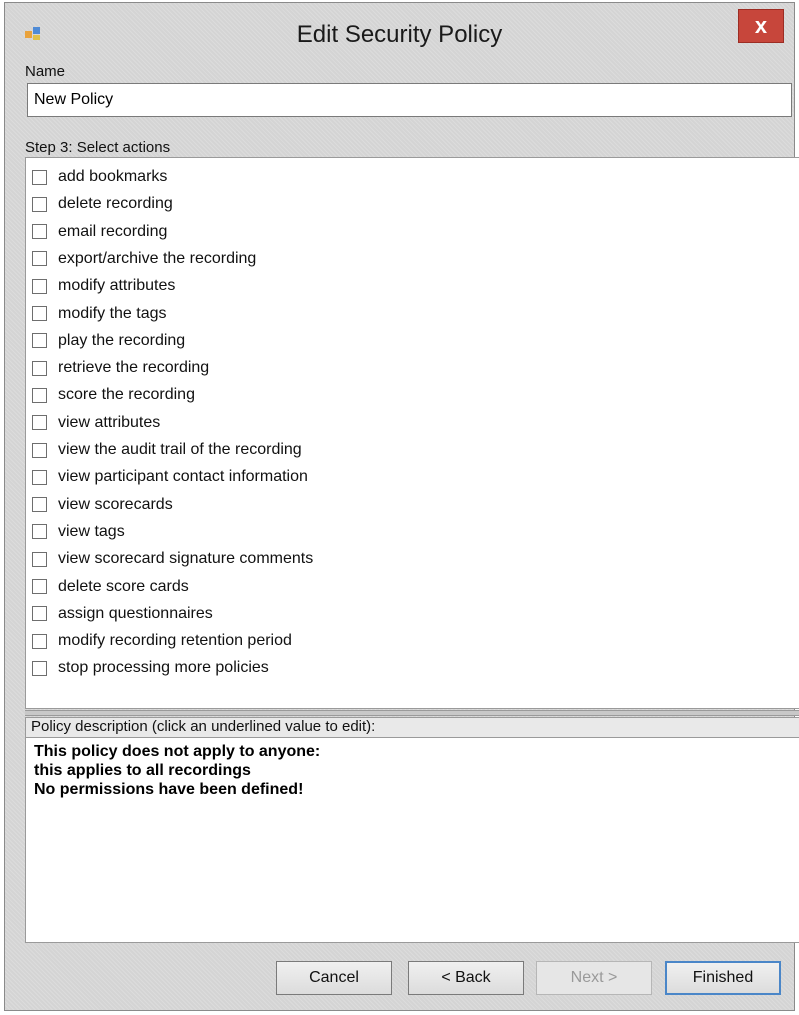 Image resolution: width=799 pixels, height=1015 pixels. I want to click on action-item-modify-retention: modify recording retention period, so click(162, 641).